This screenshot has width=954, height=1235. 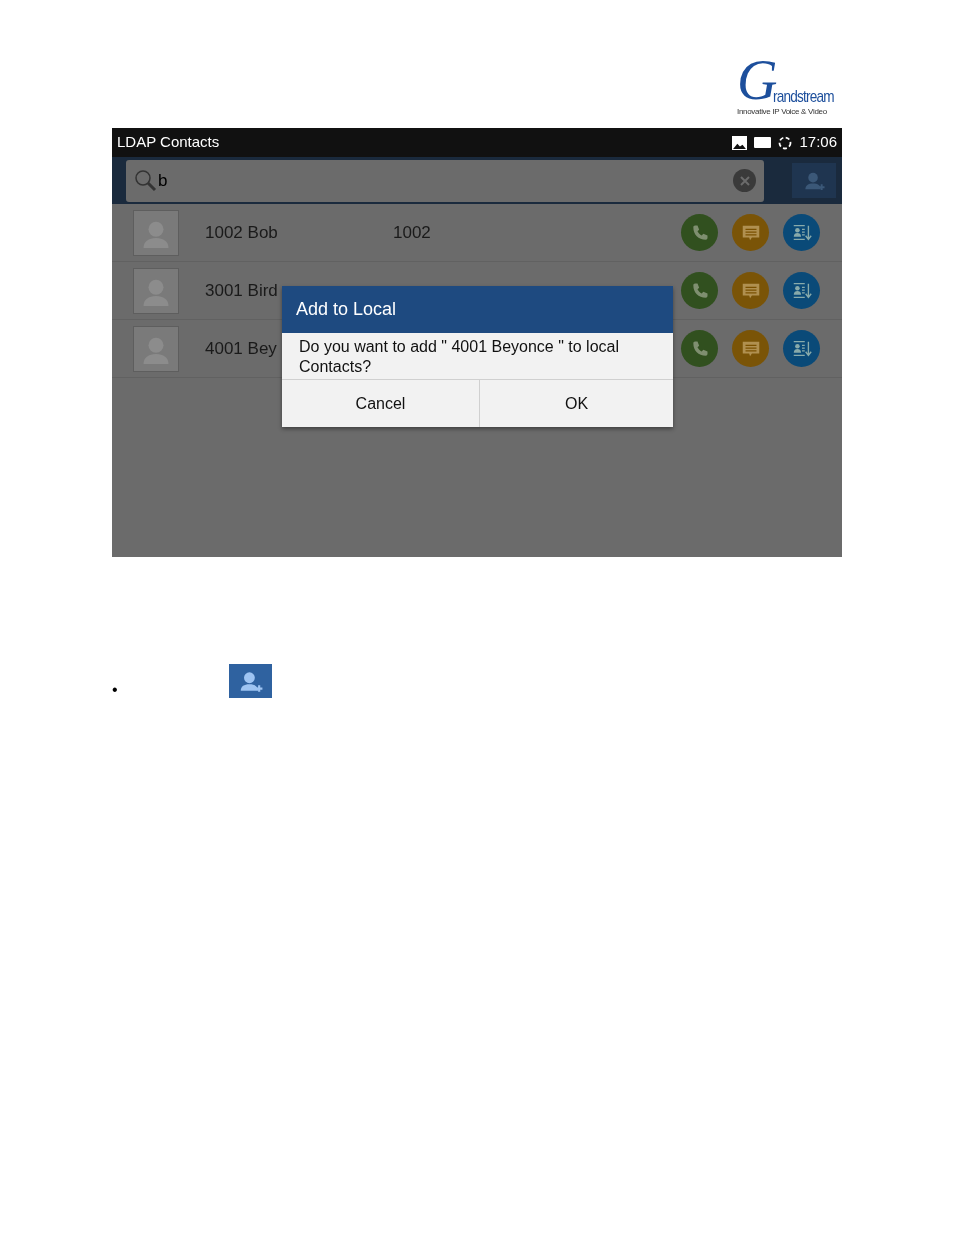 I want to click on dialog-title: Add to Local, so click(x=477, y=309).